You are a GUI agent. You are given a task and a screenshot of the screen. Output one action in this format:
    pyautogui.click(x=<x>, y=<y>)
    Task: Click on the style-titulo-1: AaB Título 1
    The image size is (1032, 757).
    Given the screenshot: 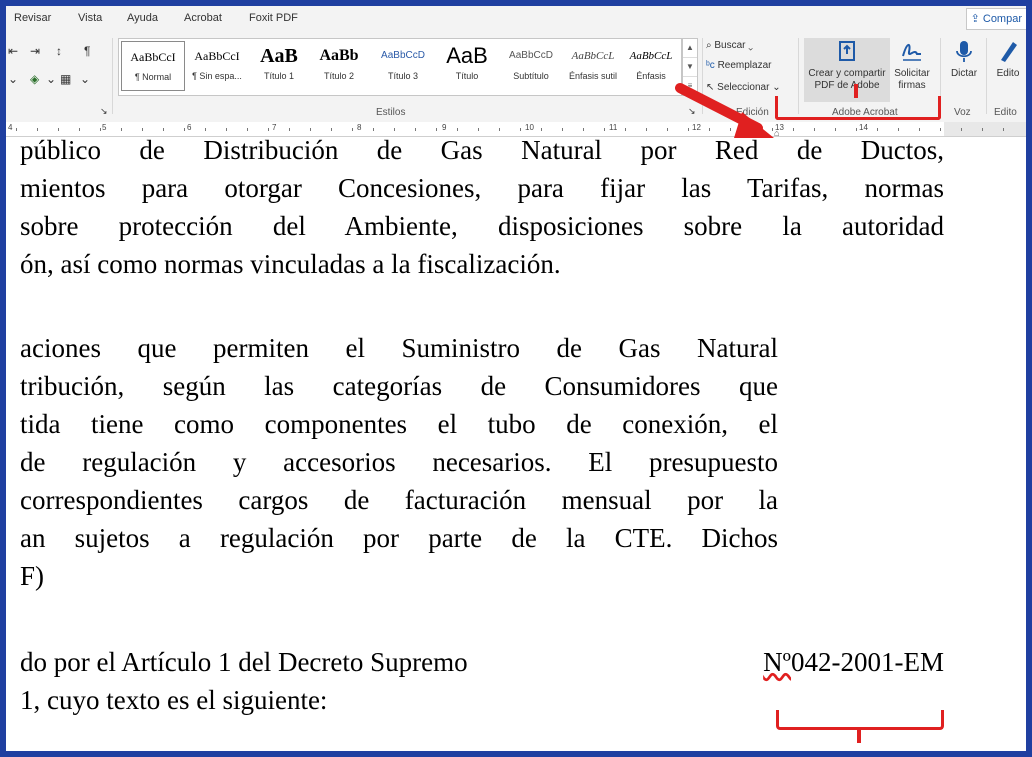 What is the action you would take?
    pyautogui.click(x=279, y=66)
    